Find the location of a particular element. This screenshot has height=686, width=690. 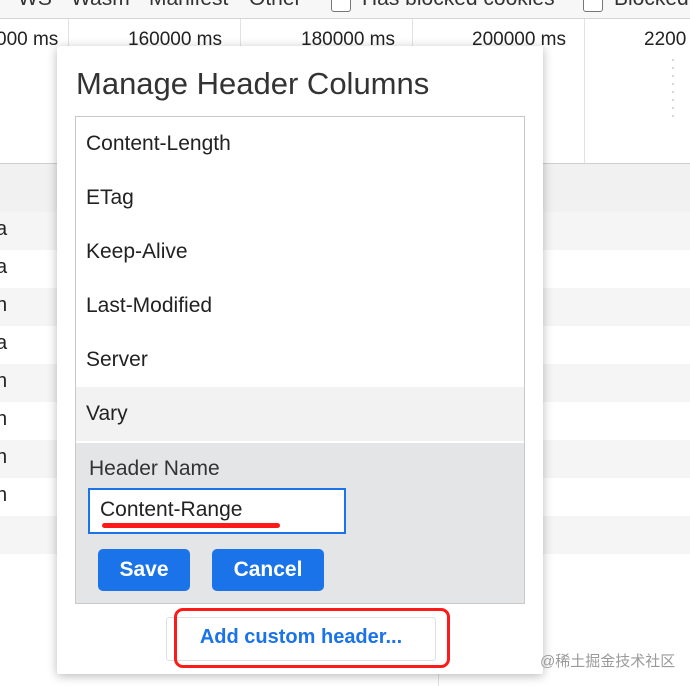

header-list-item: Keep-Alive is located at coordinates (300, 252).